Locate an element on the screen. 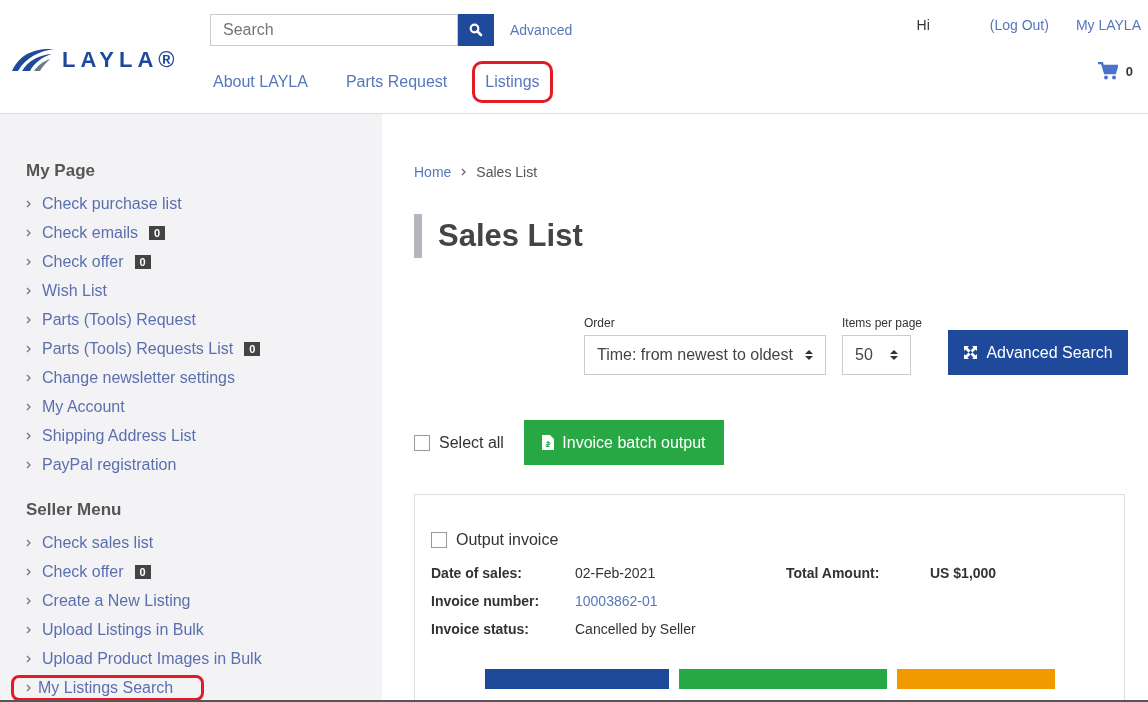  field-value: 02-Feb-2021 is located at coordinates (616, 573).